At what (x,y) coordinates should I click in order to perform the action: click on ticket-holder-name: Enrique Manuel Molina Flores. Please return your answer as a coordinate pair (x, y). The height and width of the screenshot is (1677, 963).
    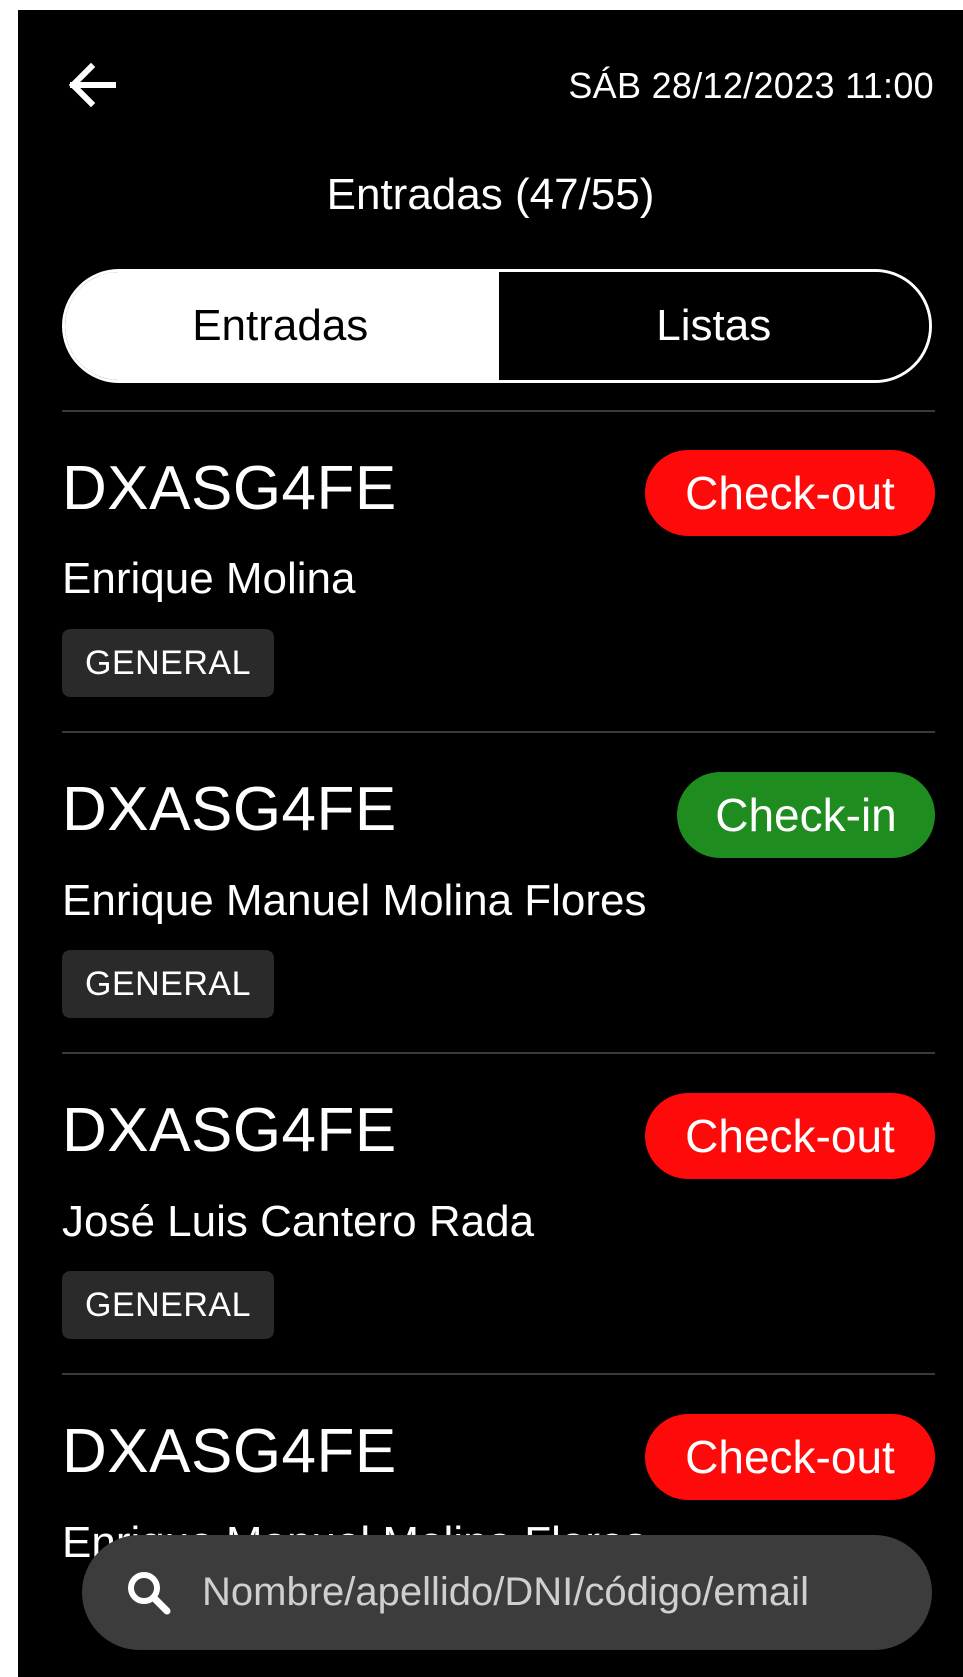
    Looking at the image, I should click on (354, 900).